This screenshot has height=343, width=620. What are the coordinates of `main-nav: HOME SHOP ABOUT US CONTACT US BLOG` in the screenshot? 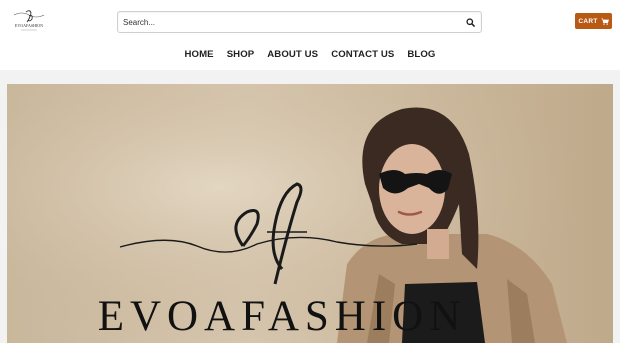 It's located at (310, 57).